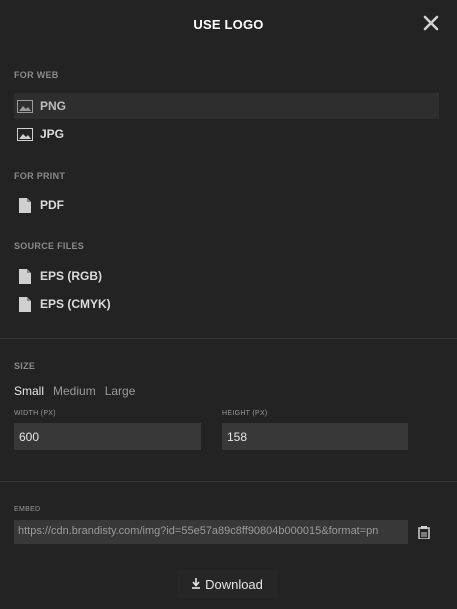 The image size is (457, 609). I want to click on copy-icon, so click(424, 532).